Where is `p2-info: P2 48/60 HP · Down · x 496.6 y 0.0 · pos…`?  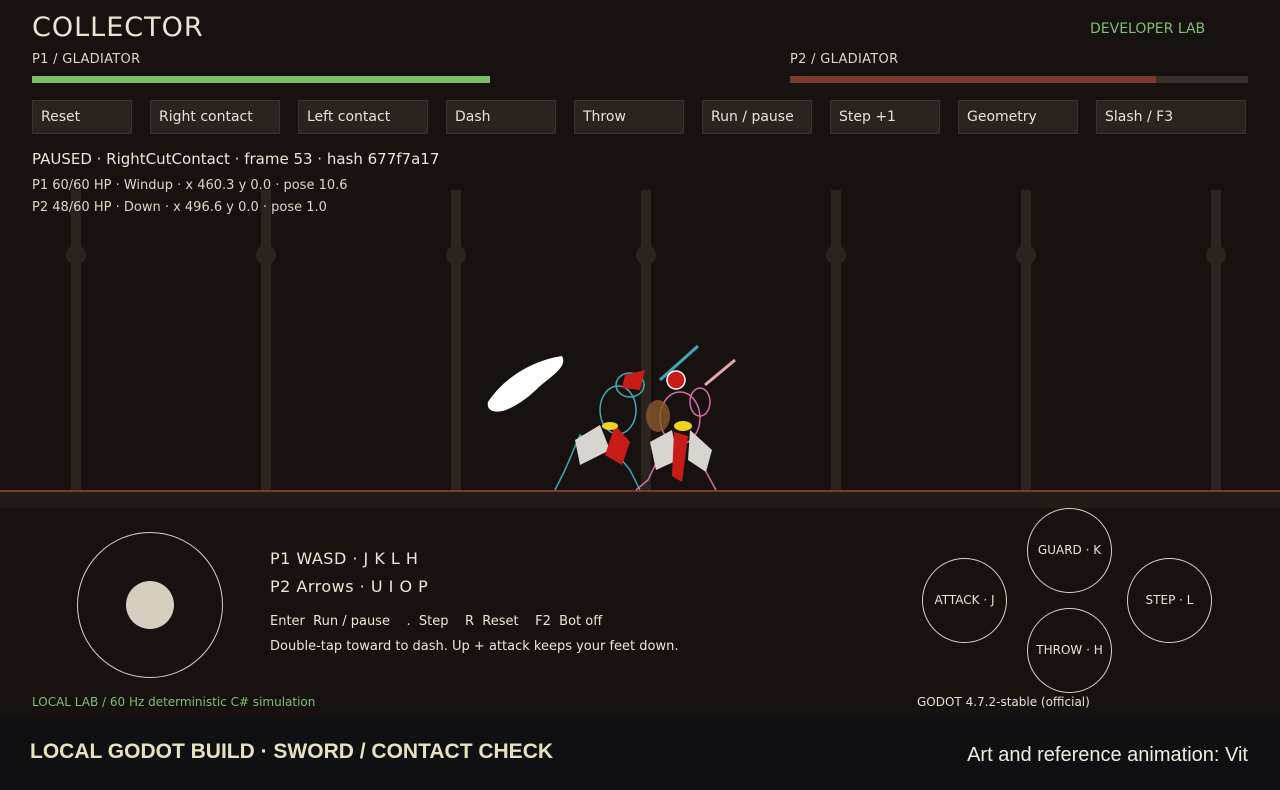
p2-info: P2 48/60 HP · Down · x 496.6 y 0.0 · pos… is located at coordinates (179, 207).